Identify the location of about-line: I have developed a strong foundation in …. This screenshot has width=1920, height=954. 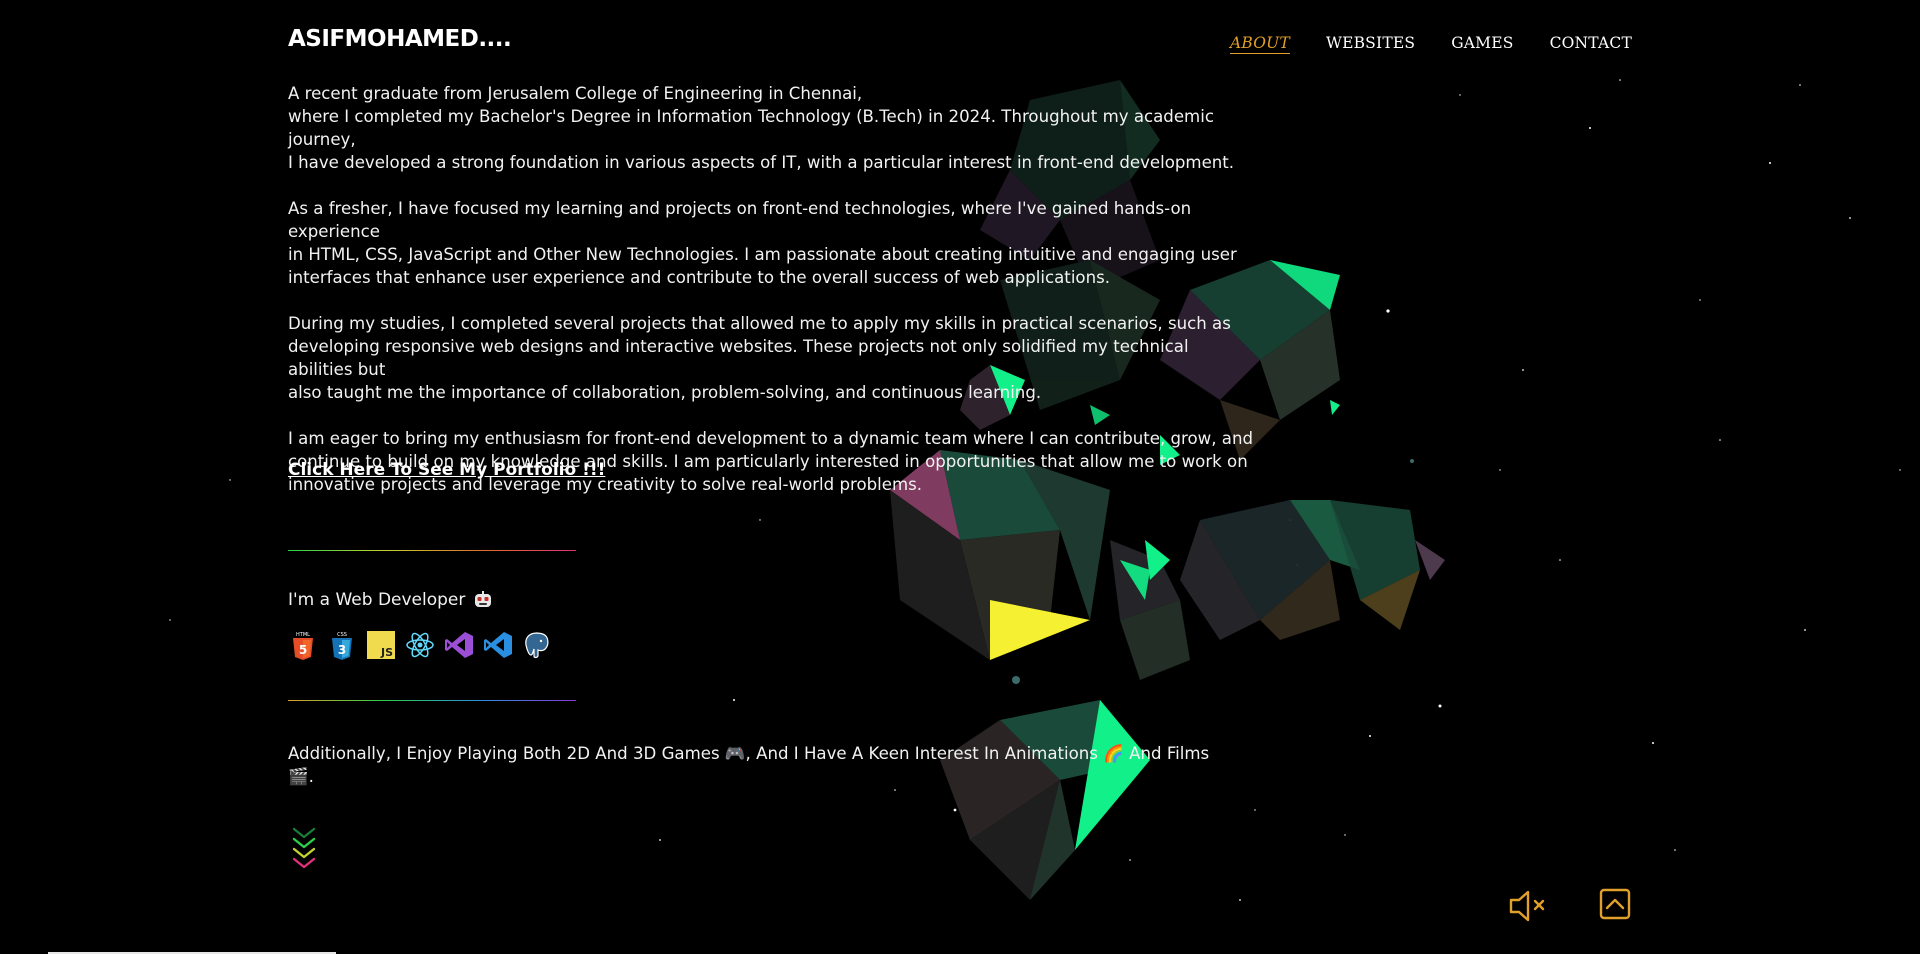
(761, 162).